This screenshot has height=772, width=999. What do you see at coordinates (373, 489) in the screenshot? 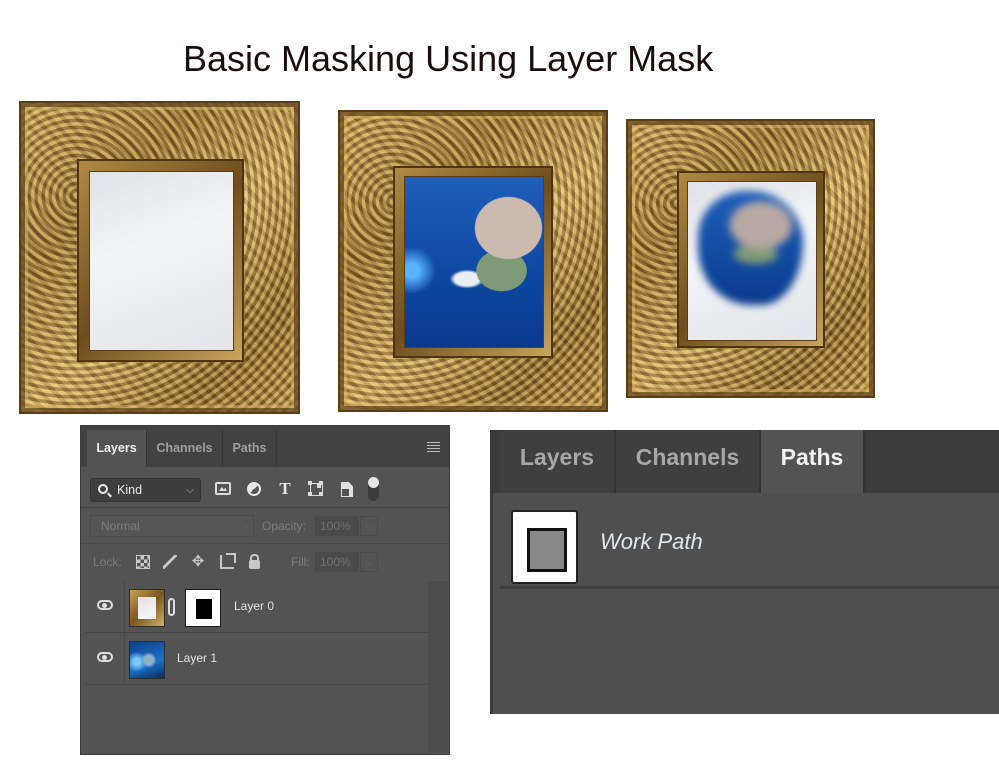
I see `filter-toggle` at bounding box center [373, 489].